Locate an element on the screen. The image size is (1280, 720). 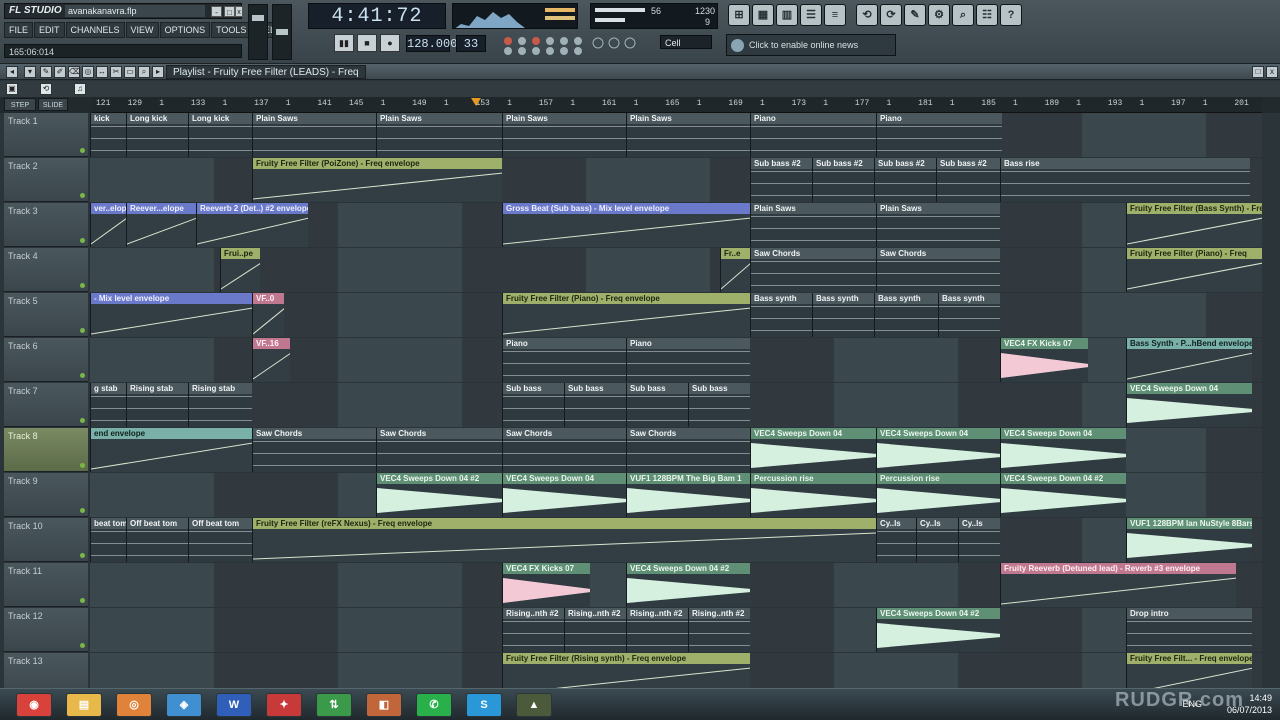
torrent-icon: ⇅ is located at coordinates (334, 705).